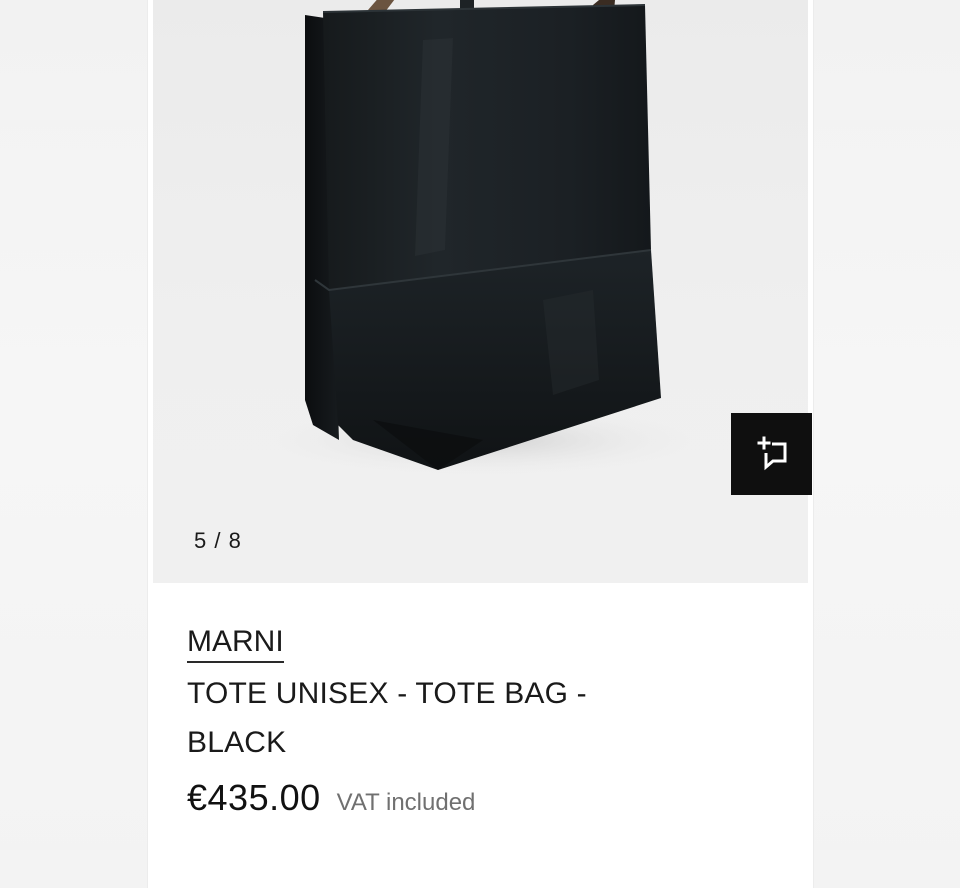  I want to click on price-row: €435.00 VAT included, so click(487, 798).